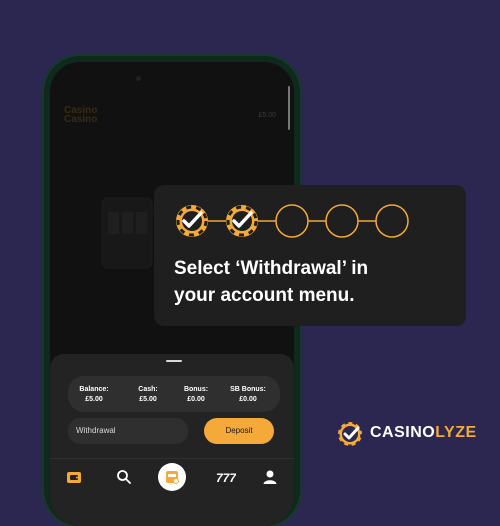 The width and height of the screenshot is (500, 526). What do you see at coordinates (196, 394) in the screenshot?
I see `bonus-item: Bonus: £0.00` at bounding box center [196, 394].